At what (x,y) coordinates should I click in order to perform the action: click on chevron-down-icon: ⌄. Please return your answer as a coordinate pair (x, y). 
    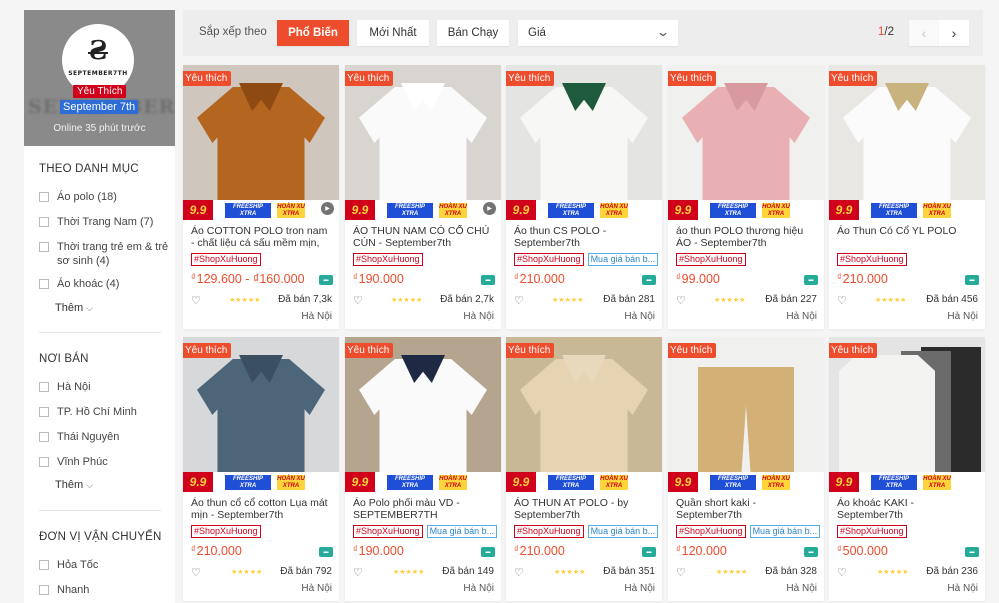
    Looking at the image, I should click on (663, 32).